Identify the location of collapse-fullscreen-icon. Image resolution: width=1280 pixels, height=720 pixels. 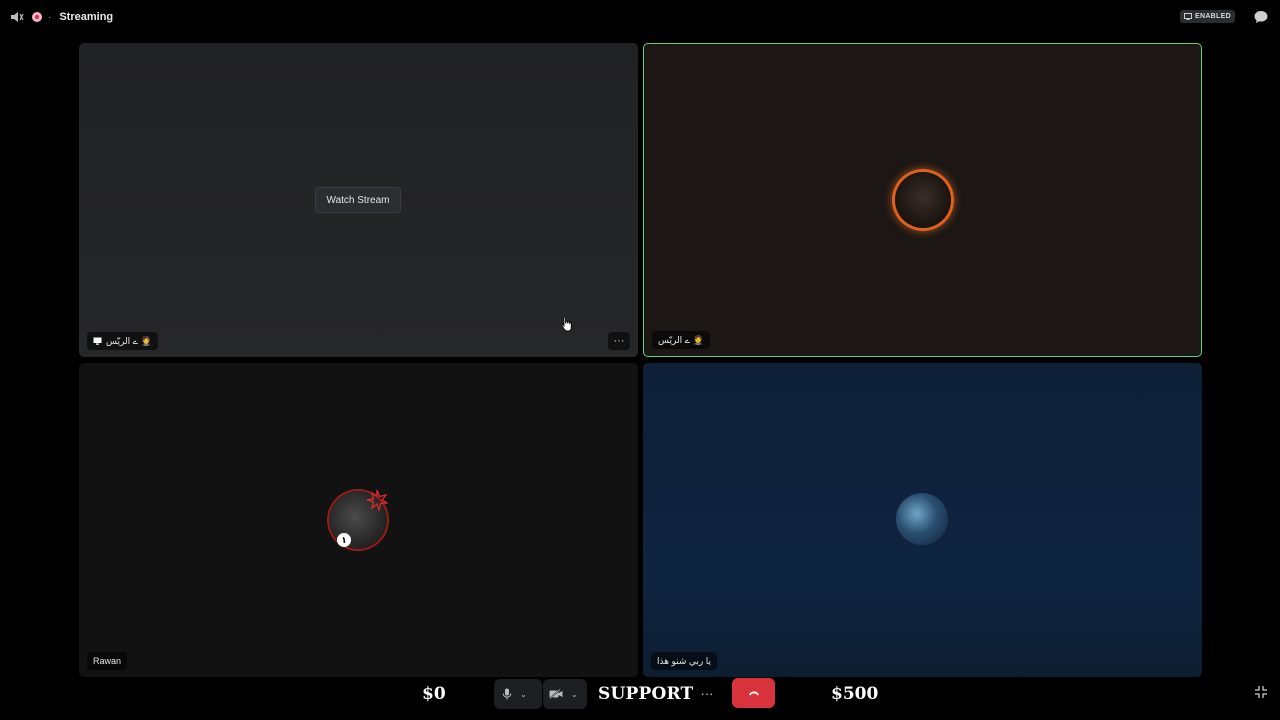
(1261, 692).